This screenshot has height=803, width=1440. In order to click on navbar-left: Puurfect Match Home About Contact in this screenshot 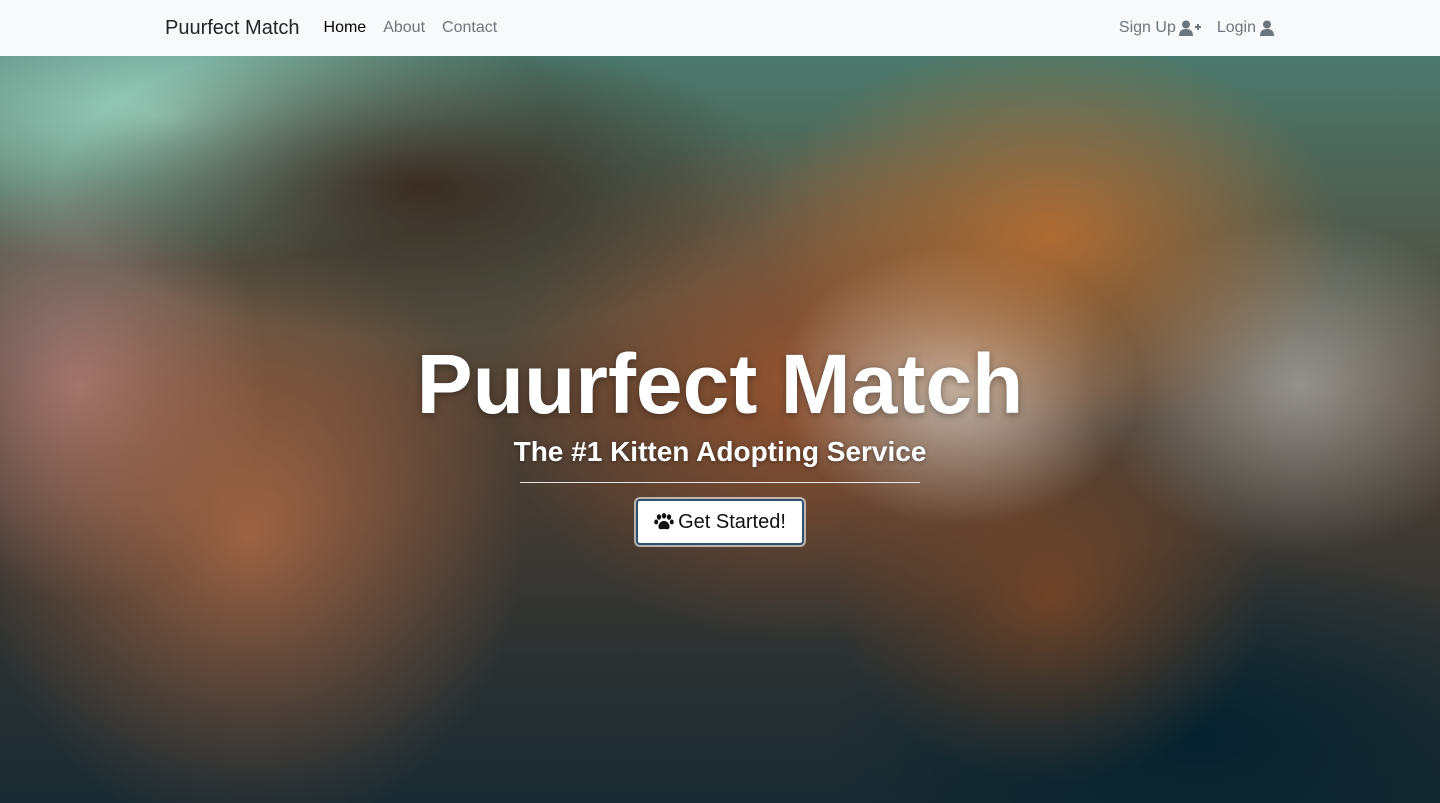, I will do `click(339, 28)`.